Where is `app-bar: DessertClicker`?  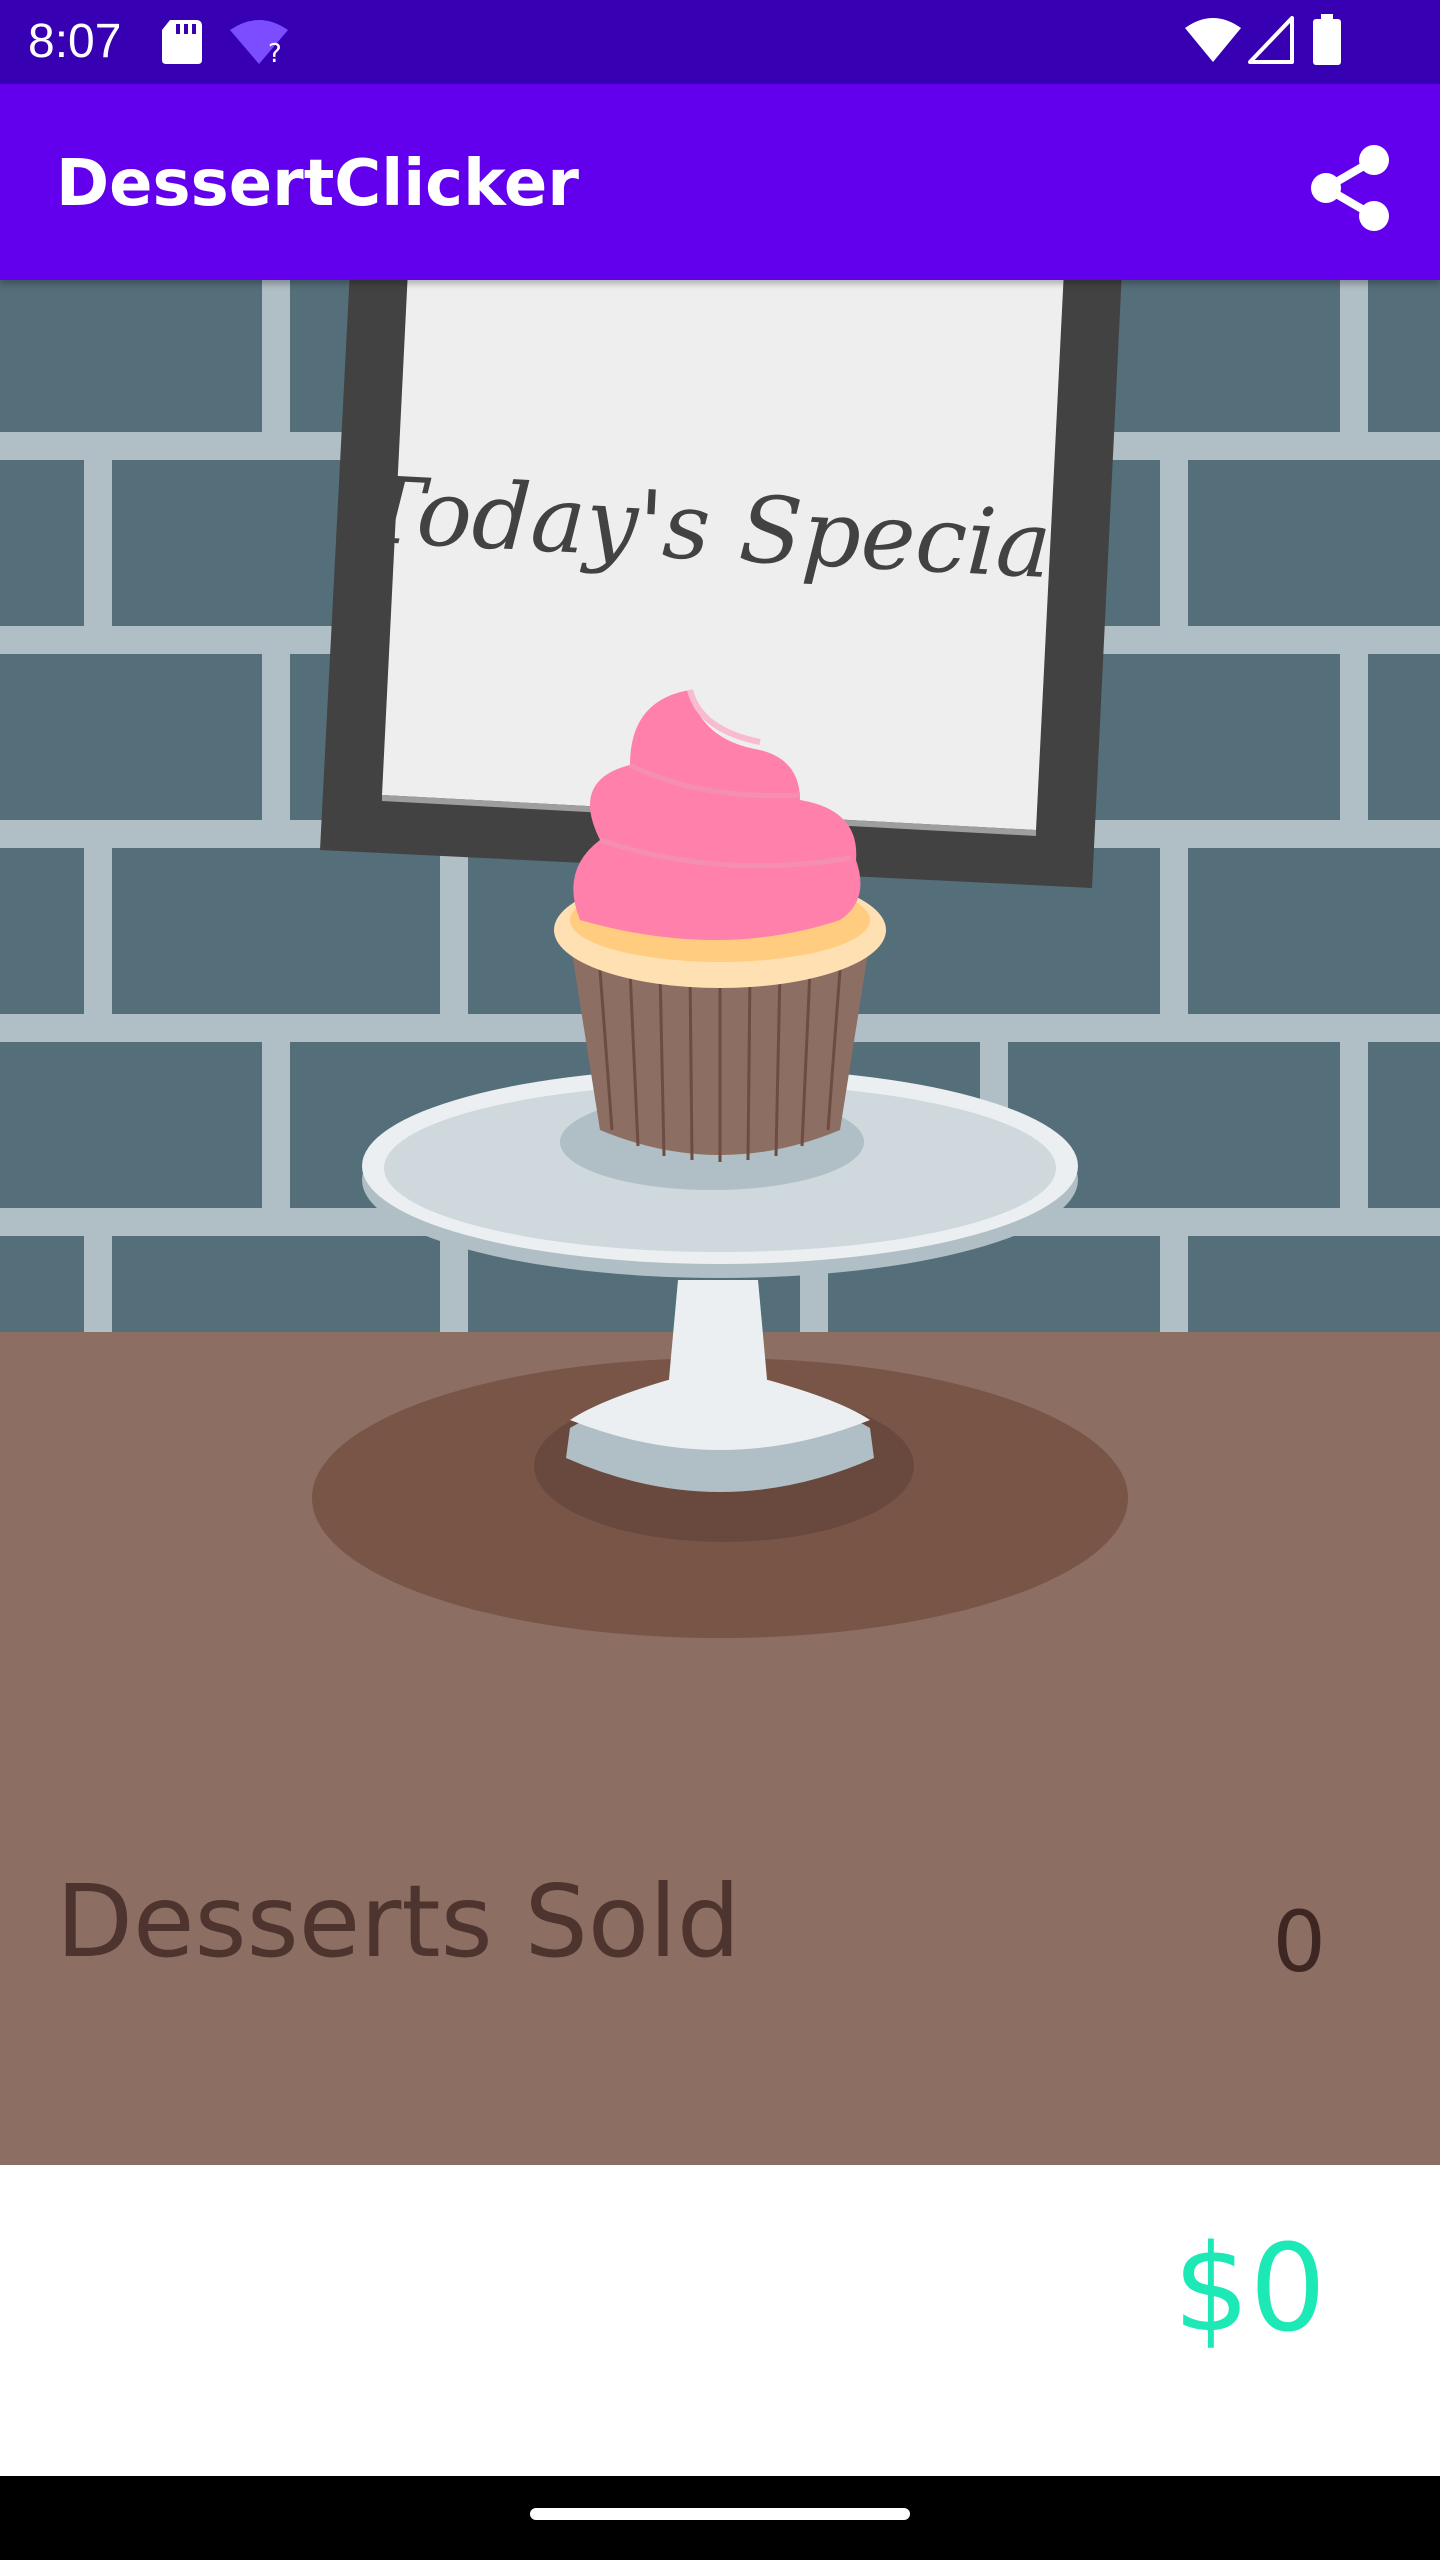 app-bar: DessertClicker is located at coordinates (720, 182).